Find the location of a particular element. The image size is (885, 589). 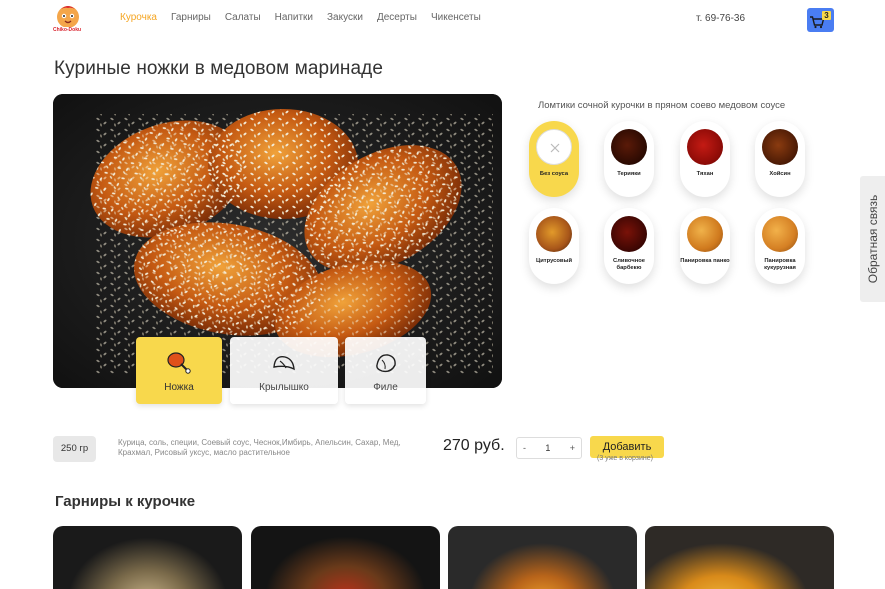

nav-item-chicken: Курочка is located at coordinates (138, 17).